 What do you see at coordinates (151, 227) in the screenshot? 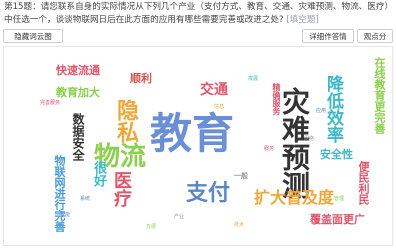
I see `word-cloud-word: 方便` at bounding box center [151, 227].